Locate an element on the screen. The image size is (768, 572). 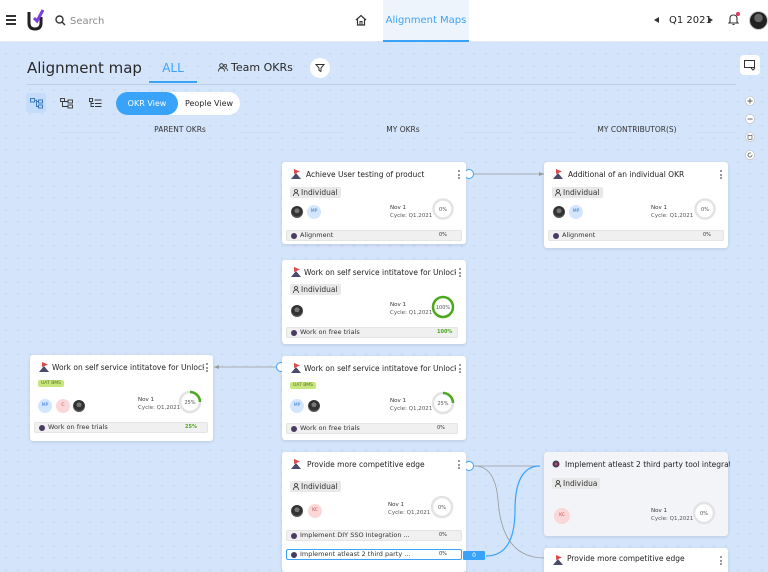
okr-view-button: OKR View is located at coordinates (147, 103).